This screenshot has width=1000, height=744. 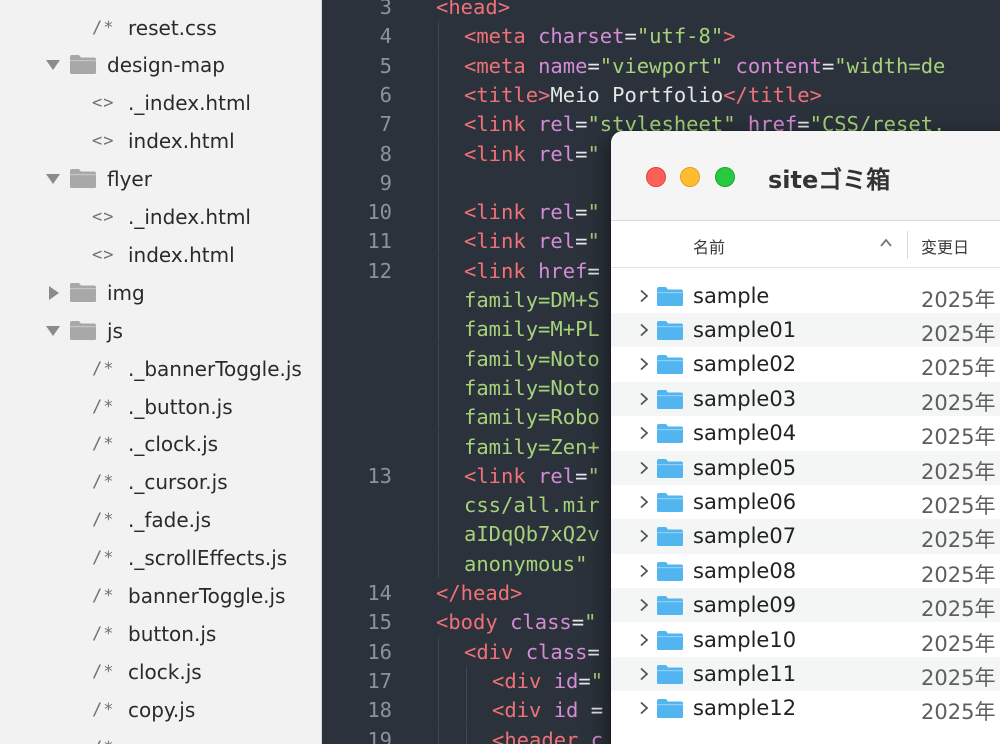 I want to click on finder-row: sample12 2025年, so click(x=805, y=708).